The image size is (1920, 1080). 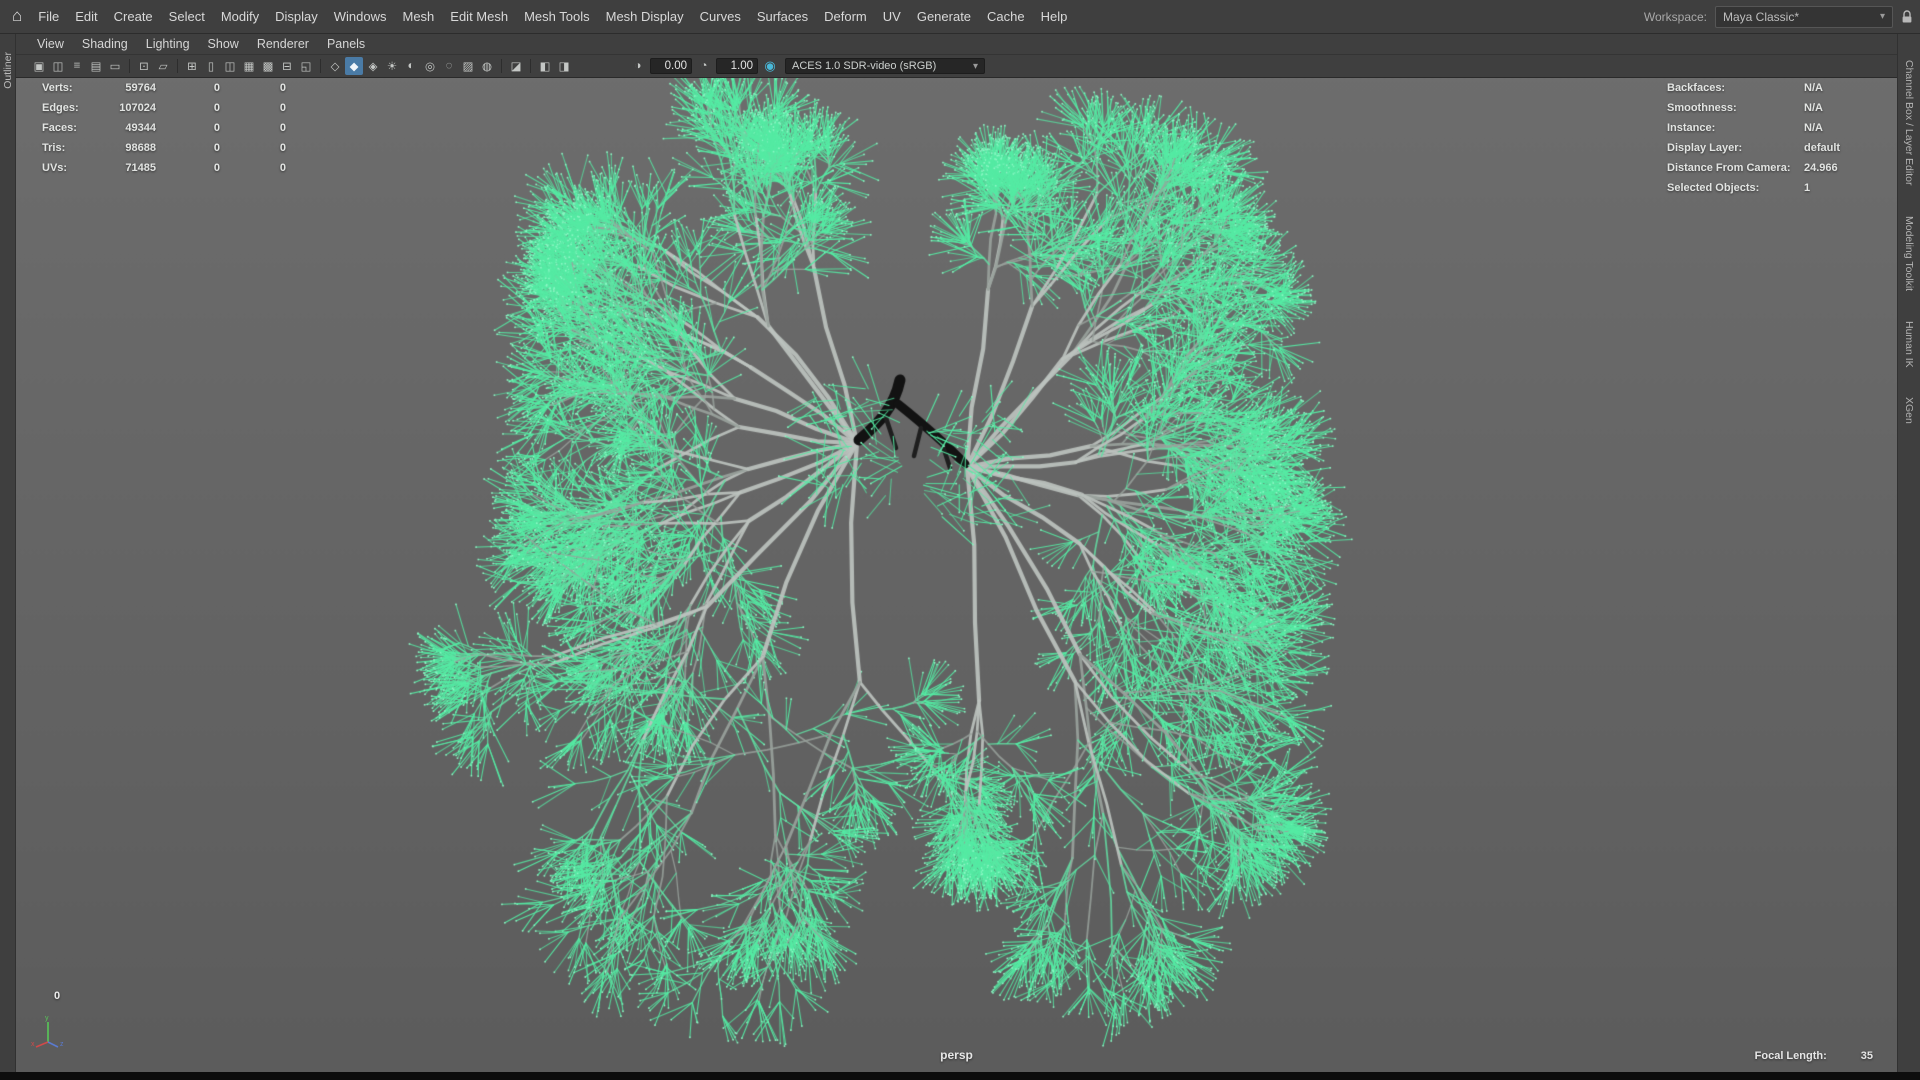 I want to click on menu-item: Mesh Display, so click(x=645, y=16).